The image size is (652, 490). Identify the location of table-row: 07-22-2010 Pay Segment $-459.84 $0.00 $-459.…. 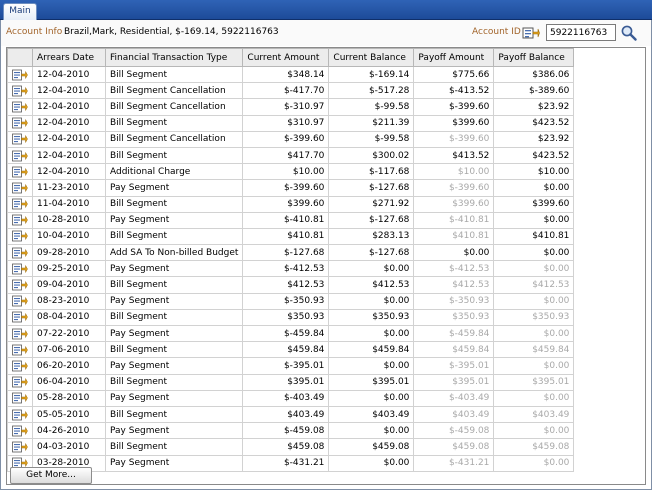
(291, 333).